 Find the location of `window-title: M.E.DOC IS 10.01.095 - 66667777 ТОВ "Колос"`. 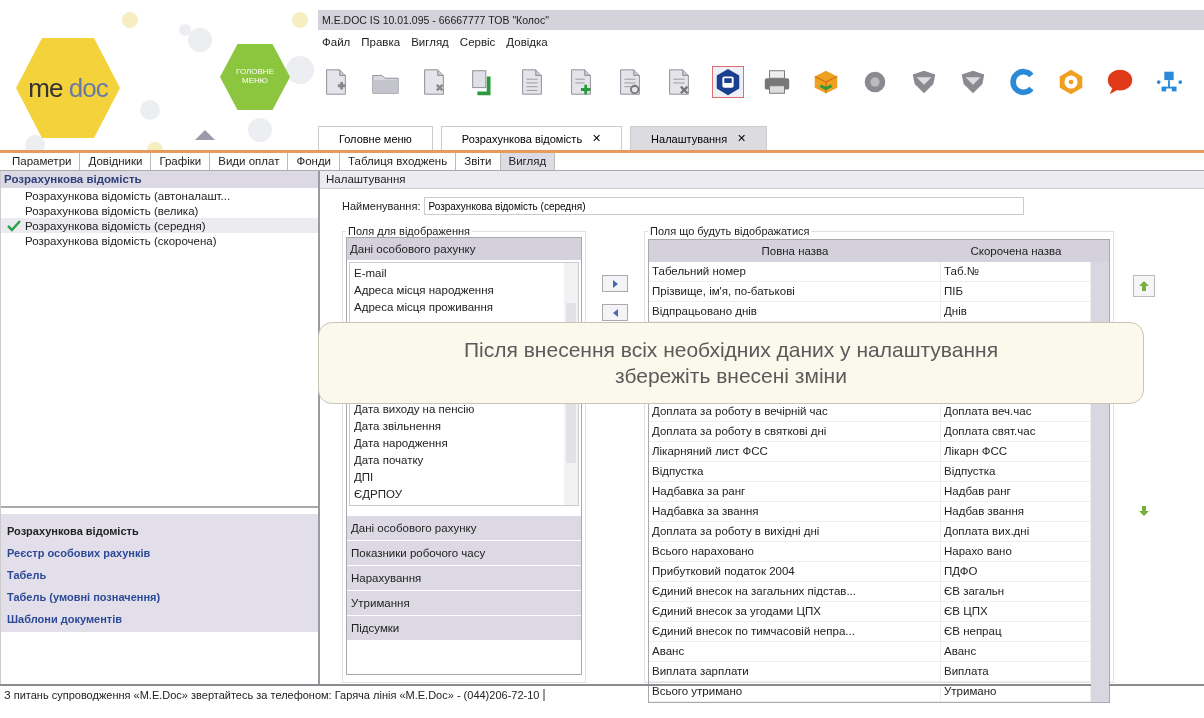

window-title: M.E.DOC IS 10.01.095 - 66667777 ТОВ "Колос" is located at coordinates (761, 20).